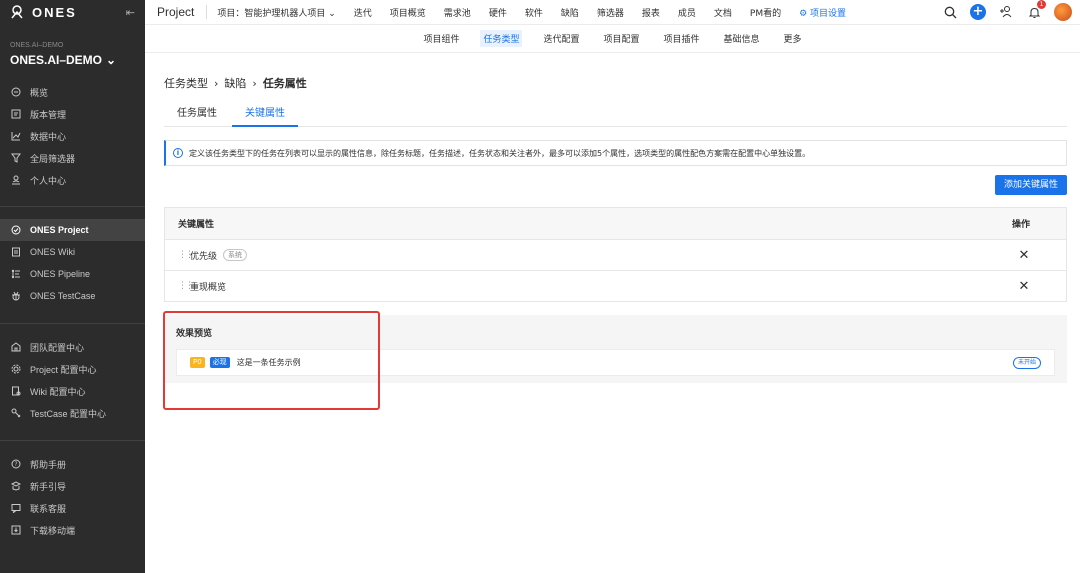  Describe the element at coordinates (53, 530) in the screenshot. I see `nav-item-label: 下载移动端` at that location.